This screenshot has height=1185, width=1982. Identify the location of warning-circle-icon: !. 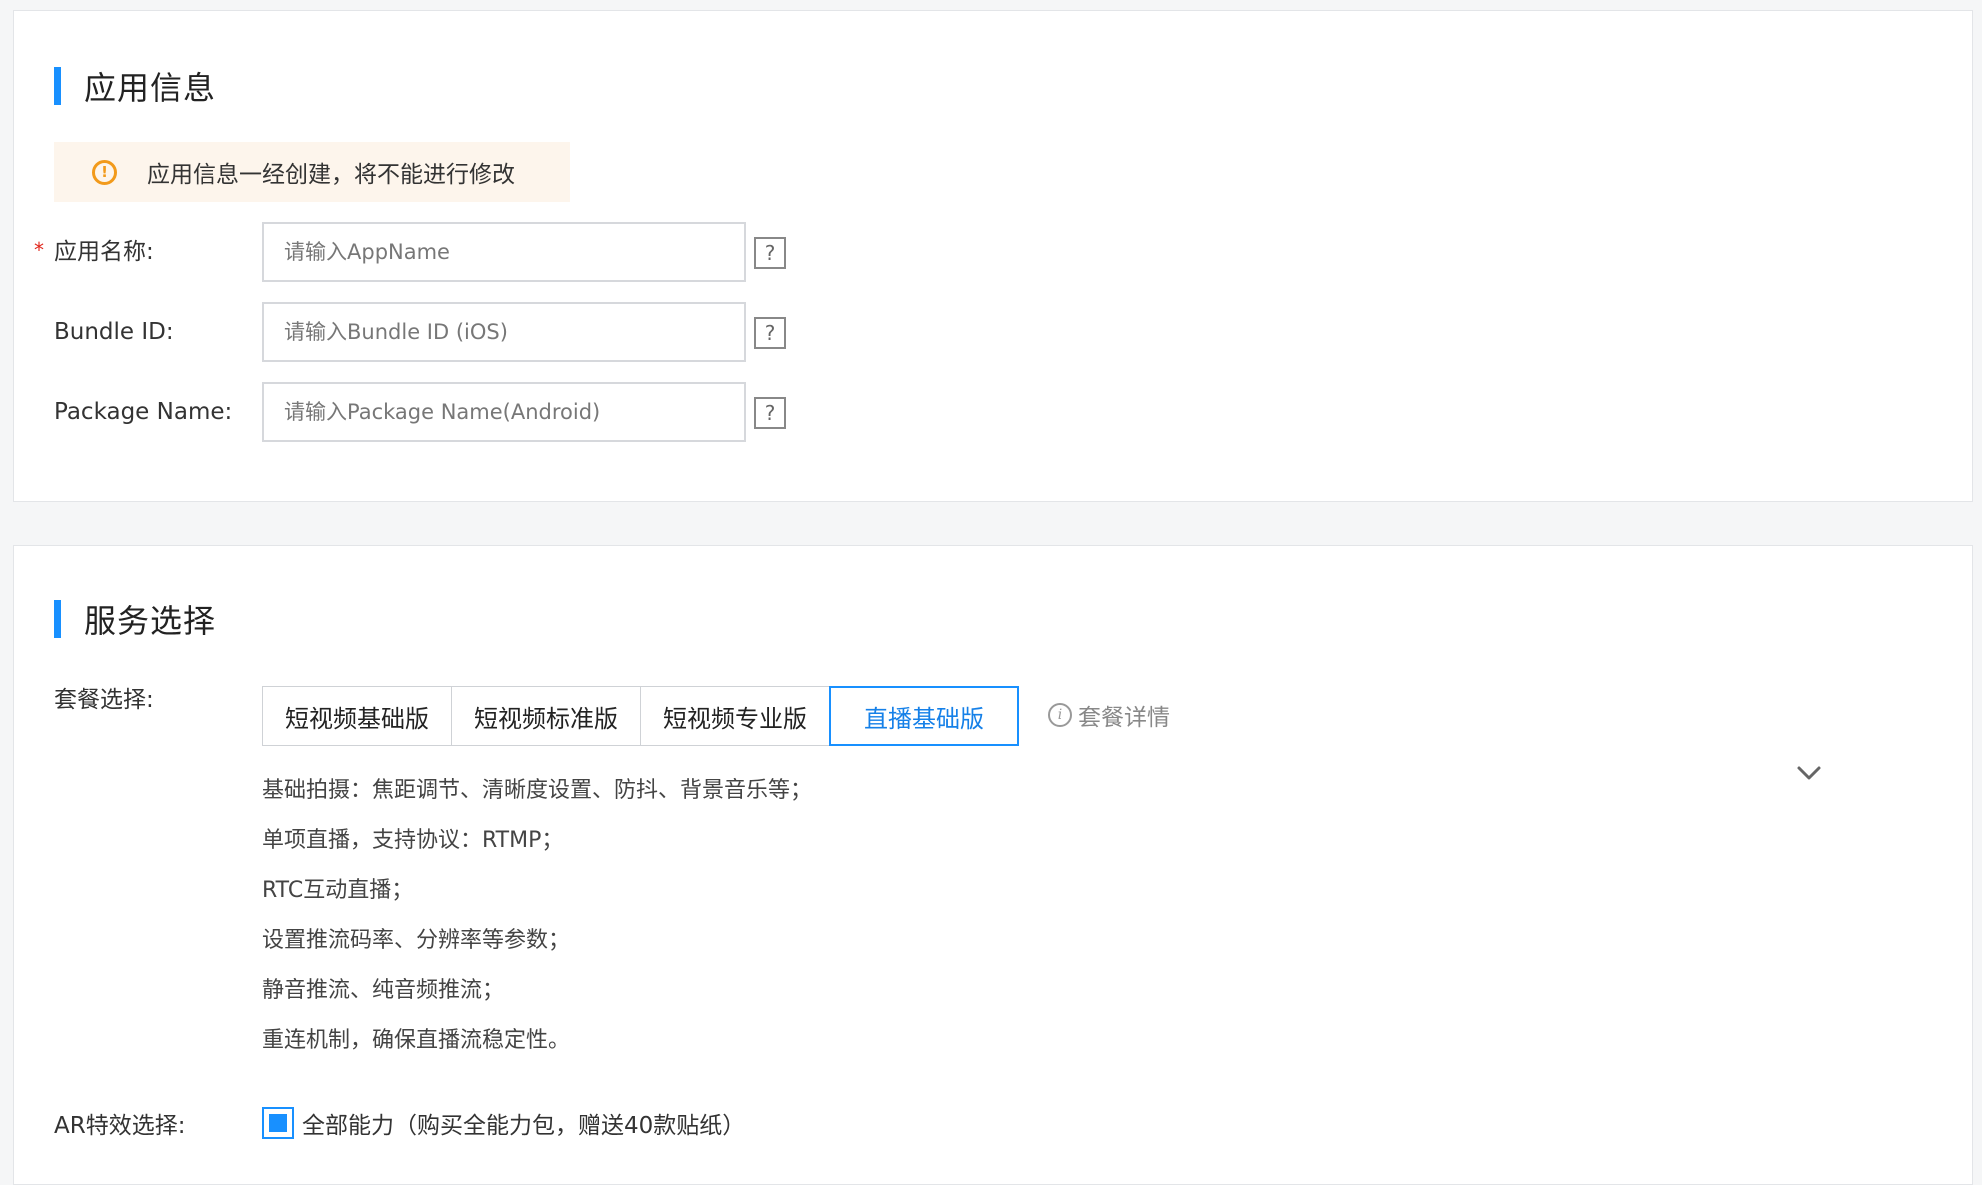
(104, 172).